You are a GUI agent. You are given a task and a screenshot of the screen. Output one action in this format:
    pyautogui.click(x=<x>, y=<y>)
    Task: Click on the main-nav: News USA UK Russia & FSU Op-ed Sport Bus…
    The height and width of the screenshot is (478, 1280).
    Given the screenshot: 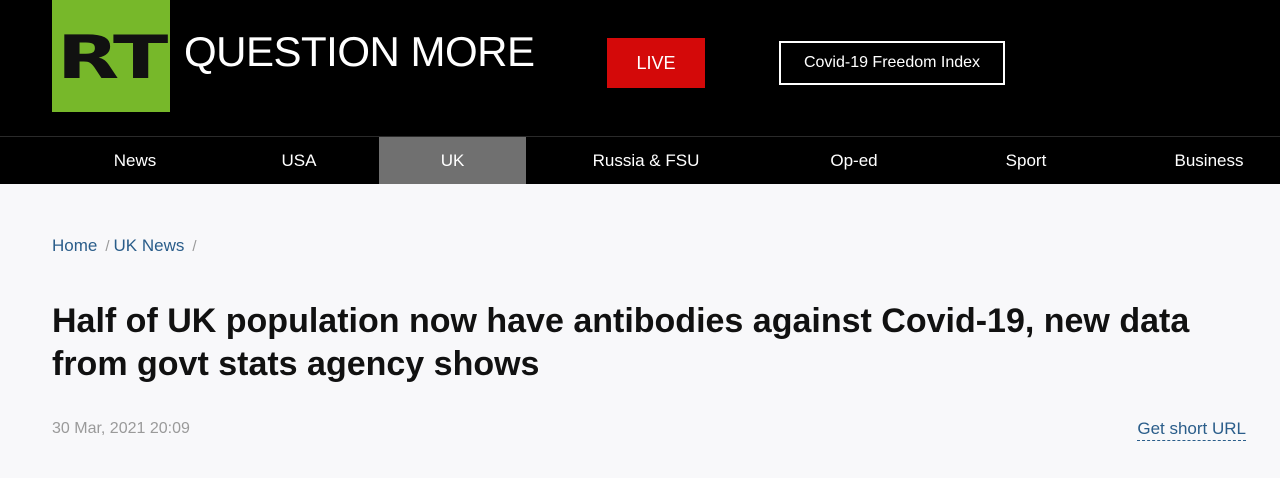 What is the action you would take?
    pyautogui.click(x=640, y=160)
    